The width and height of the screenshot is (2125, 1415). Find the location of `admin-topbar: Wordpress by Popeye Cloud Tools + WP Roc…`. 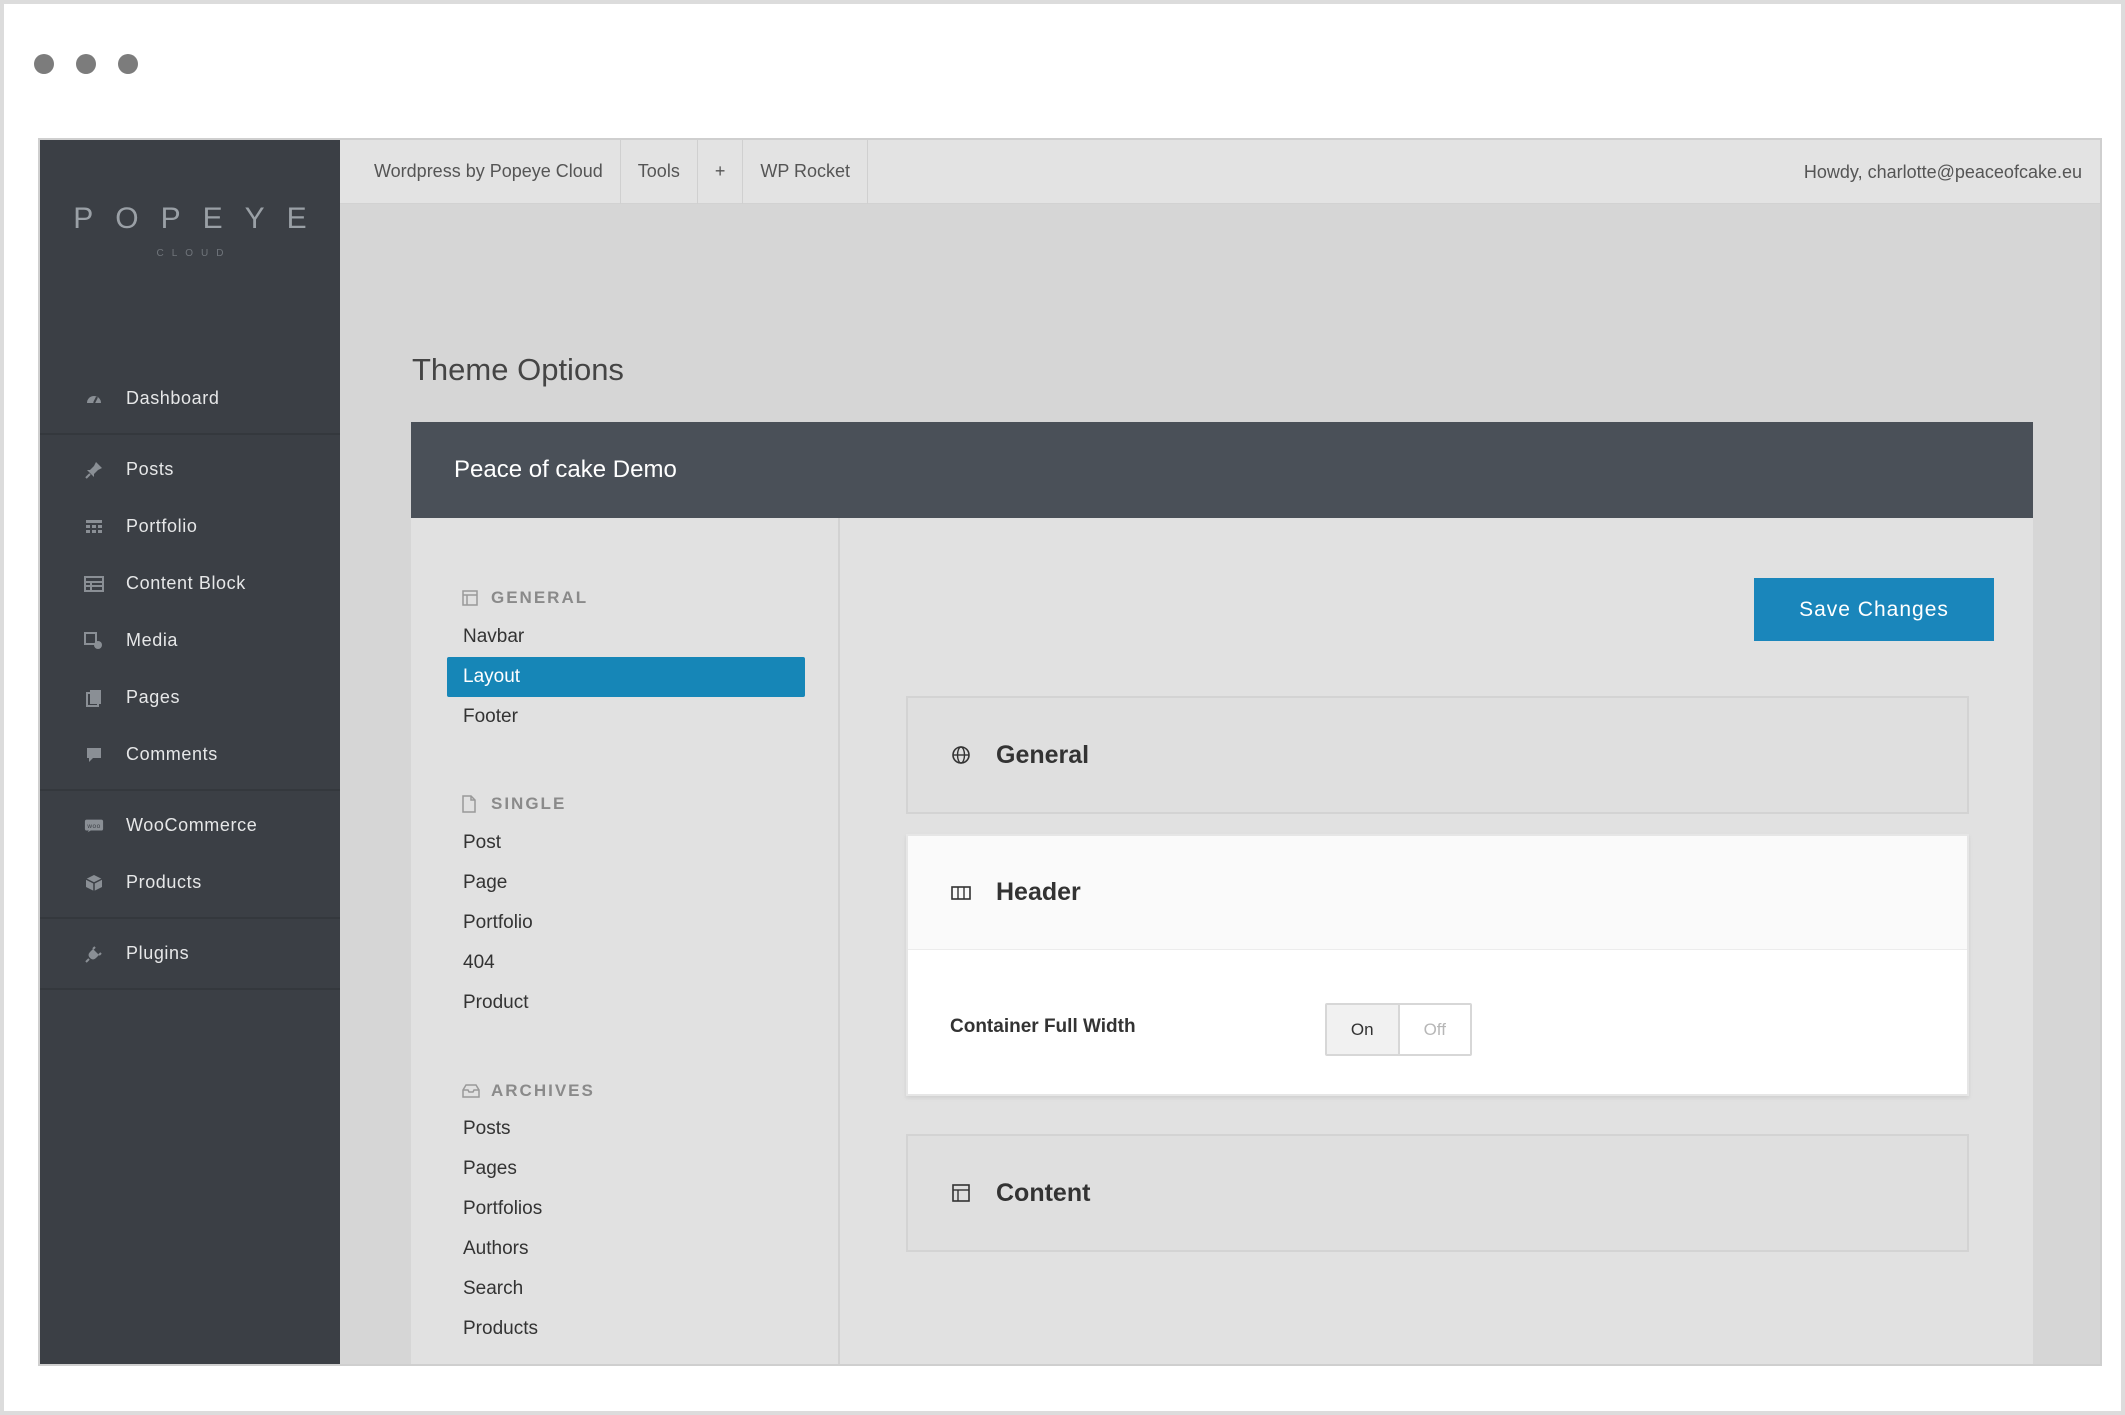

admin-topbar: Wordpress by Popeye Cloud Tools + WP Roc… is located at coordinates (1220, 172).